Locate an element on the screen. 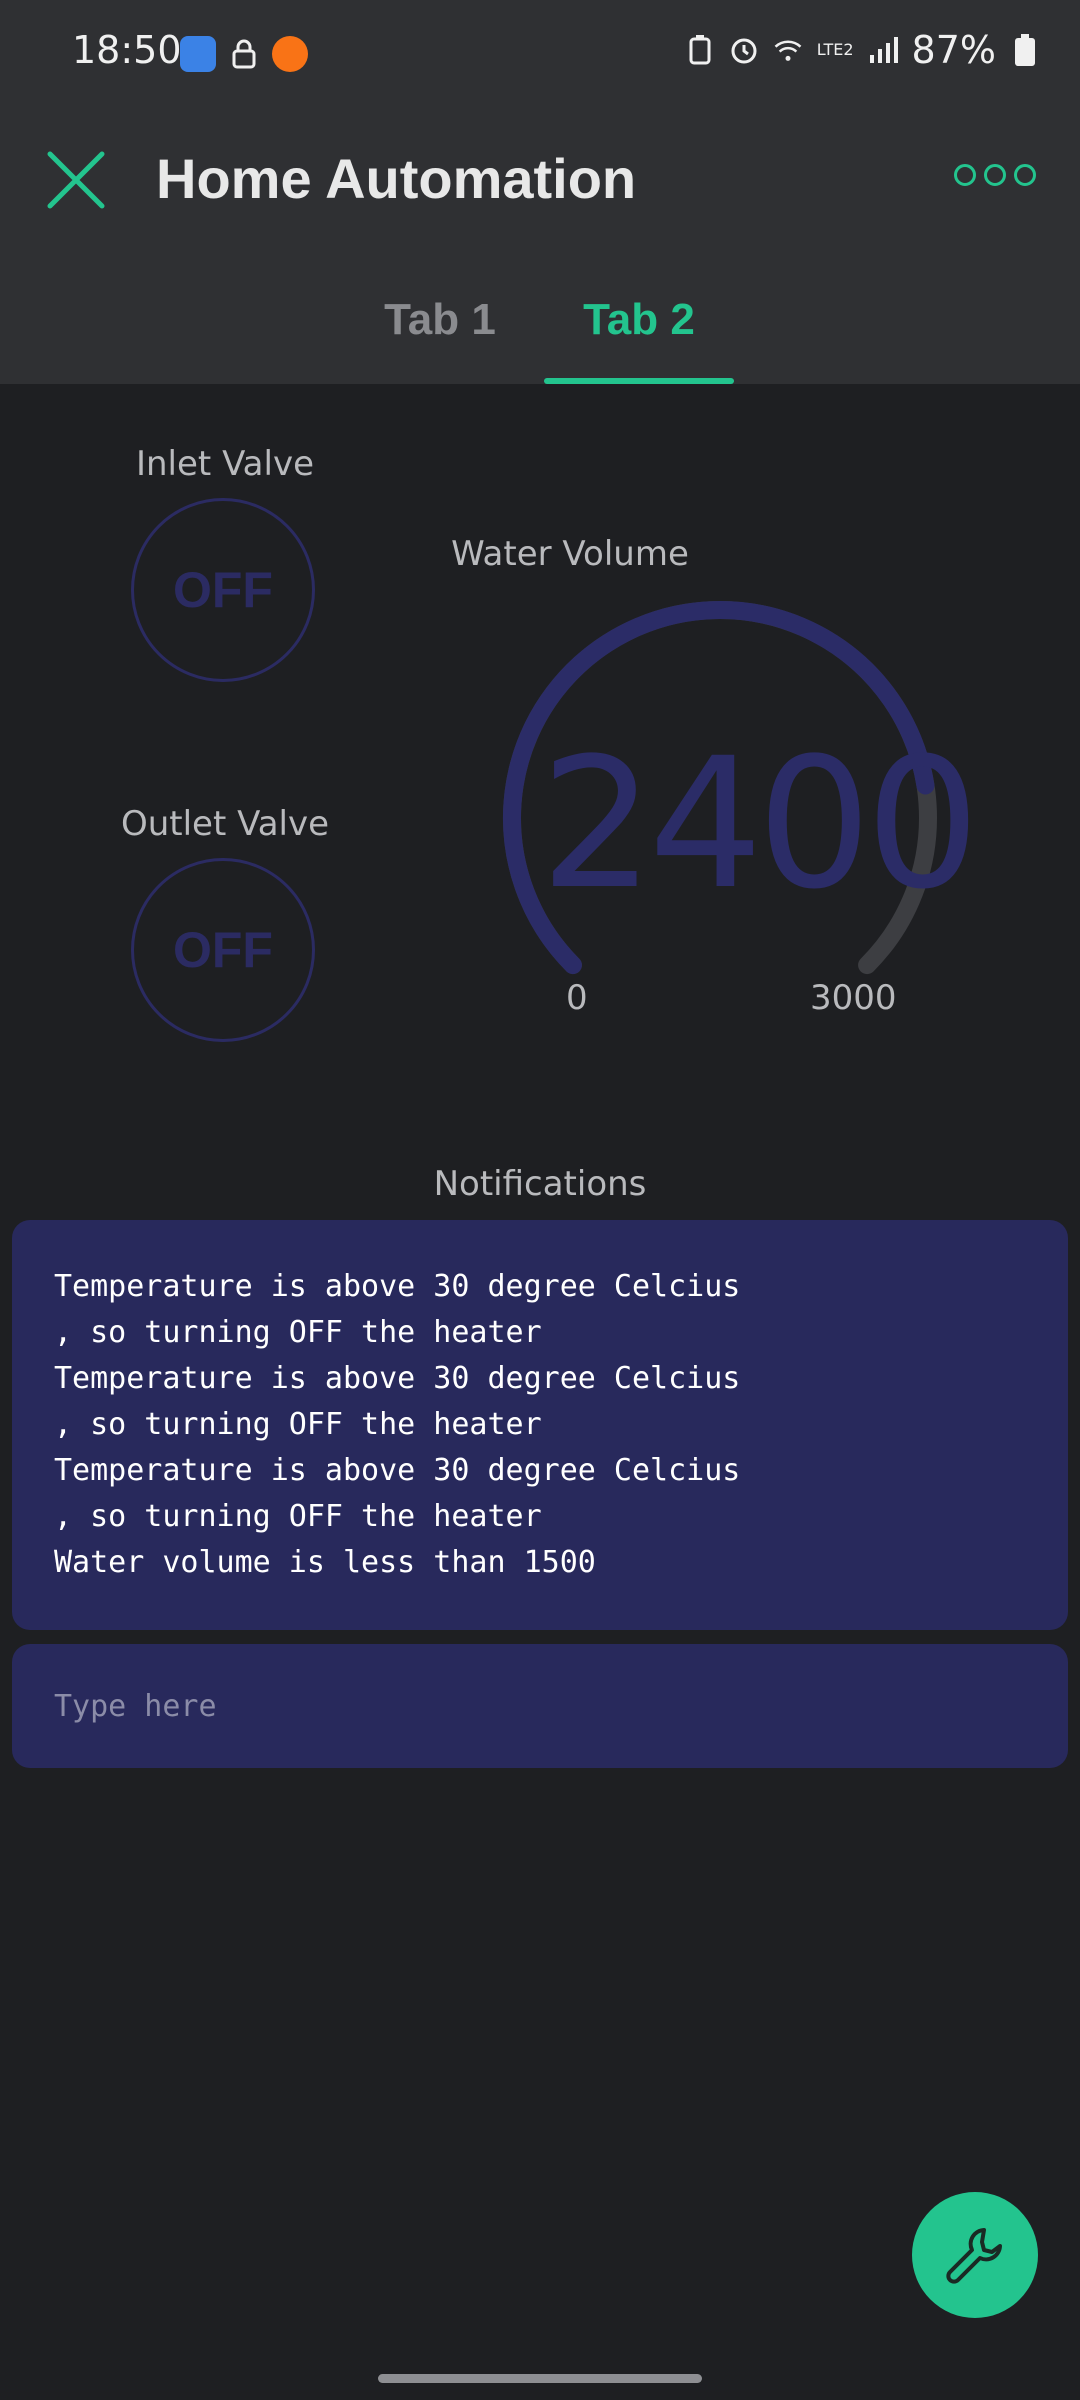  battery-icon is located at coordinates (1025, 50).